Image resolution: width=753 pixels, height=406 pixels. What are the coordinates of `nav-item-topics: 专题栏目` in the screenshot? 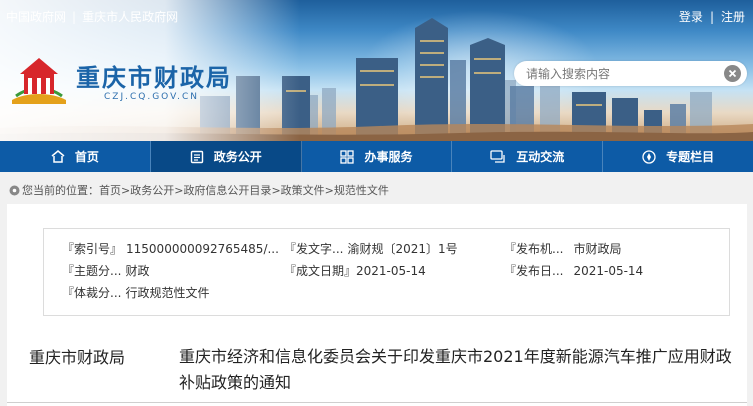 It's located at (678, 156).